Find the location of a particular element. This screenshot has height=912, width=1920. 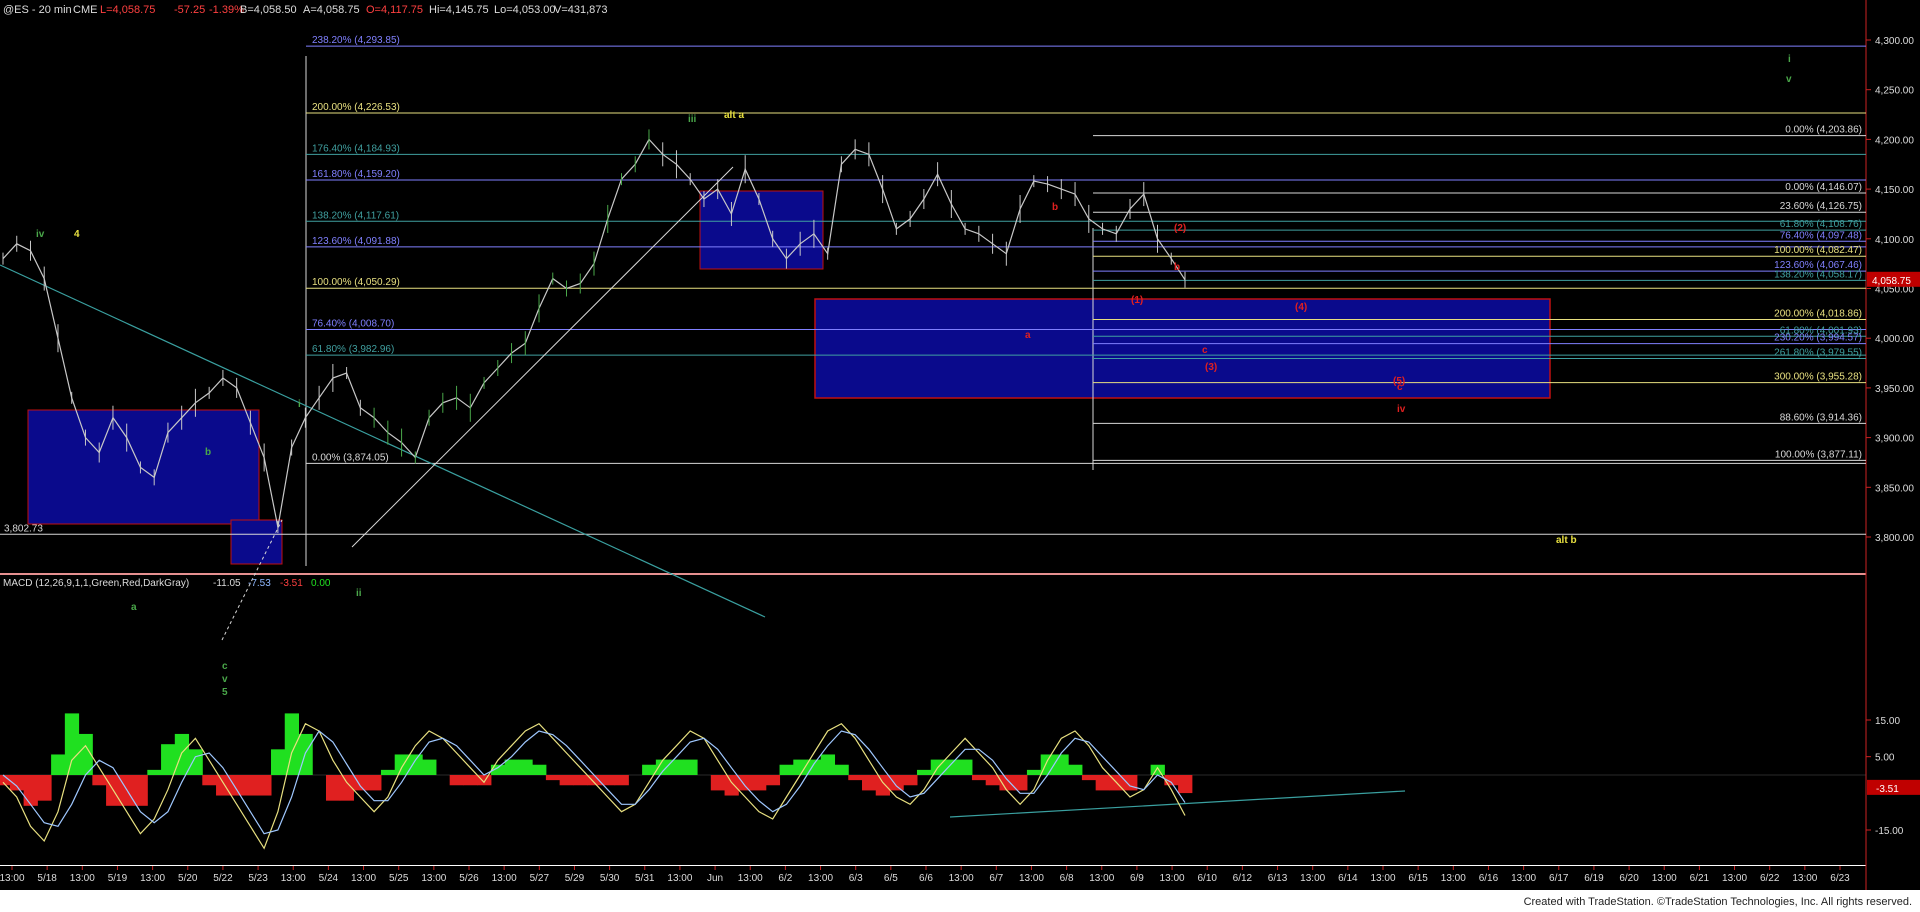

time-tick-label: 6/6 is located at coordinates (926, 878).